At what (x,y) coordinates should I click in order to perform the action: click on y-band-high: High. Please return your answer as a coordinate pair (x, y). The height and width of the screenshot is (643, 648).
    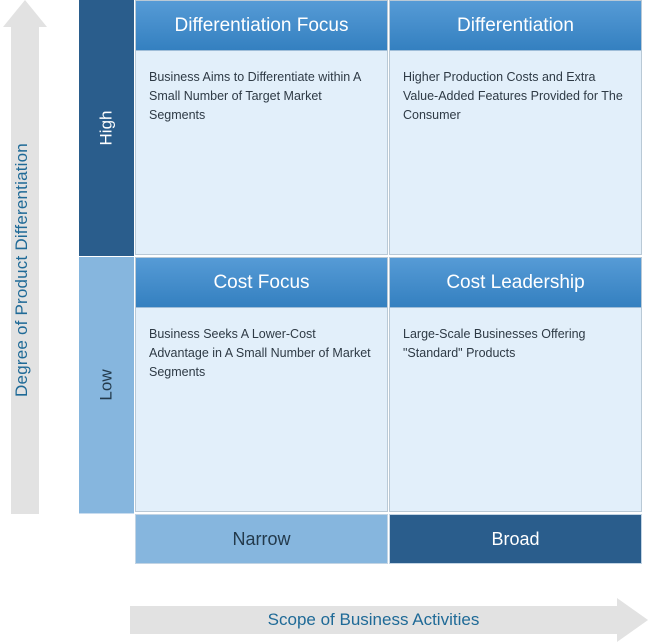
    Looking at the image, I should click on (106, 128).